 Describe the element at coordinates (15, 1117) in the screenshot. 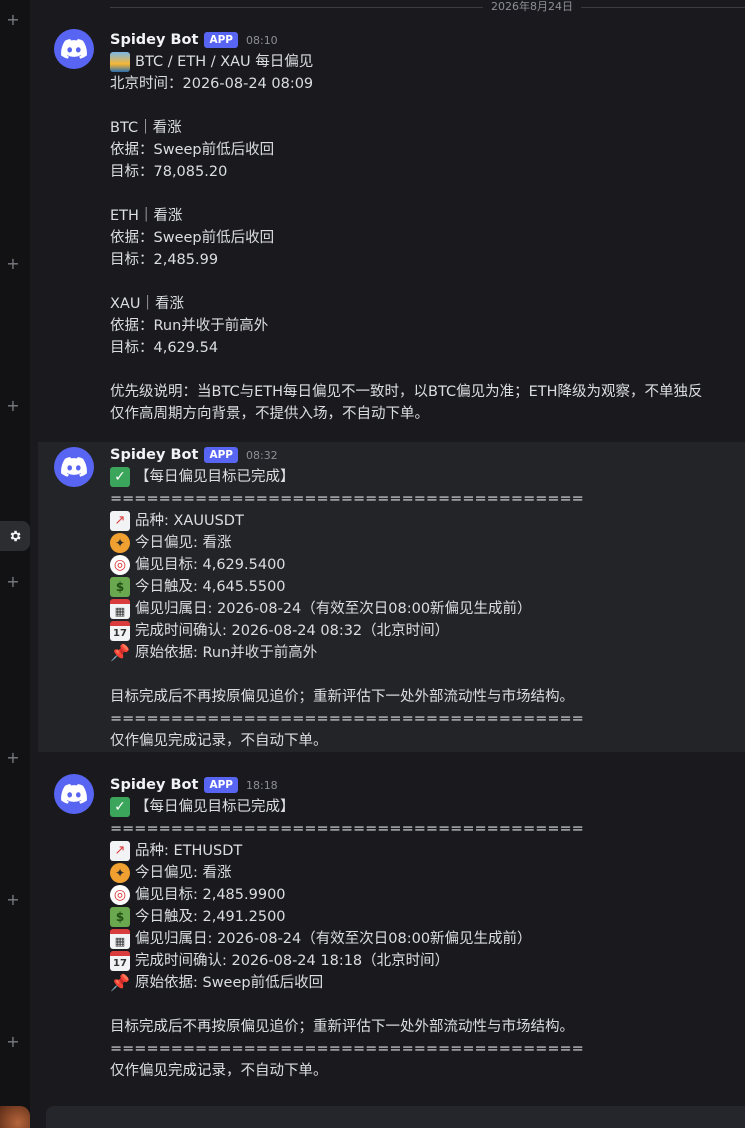

I see `user-avatar` at that location.